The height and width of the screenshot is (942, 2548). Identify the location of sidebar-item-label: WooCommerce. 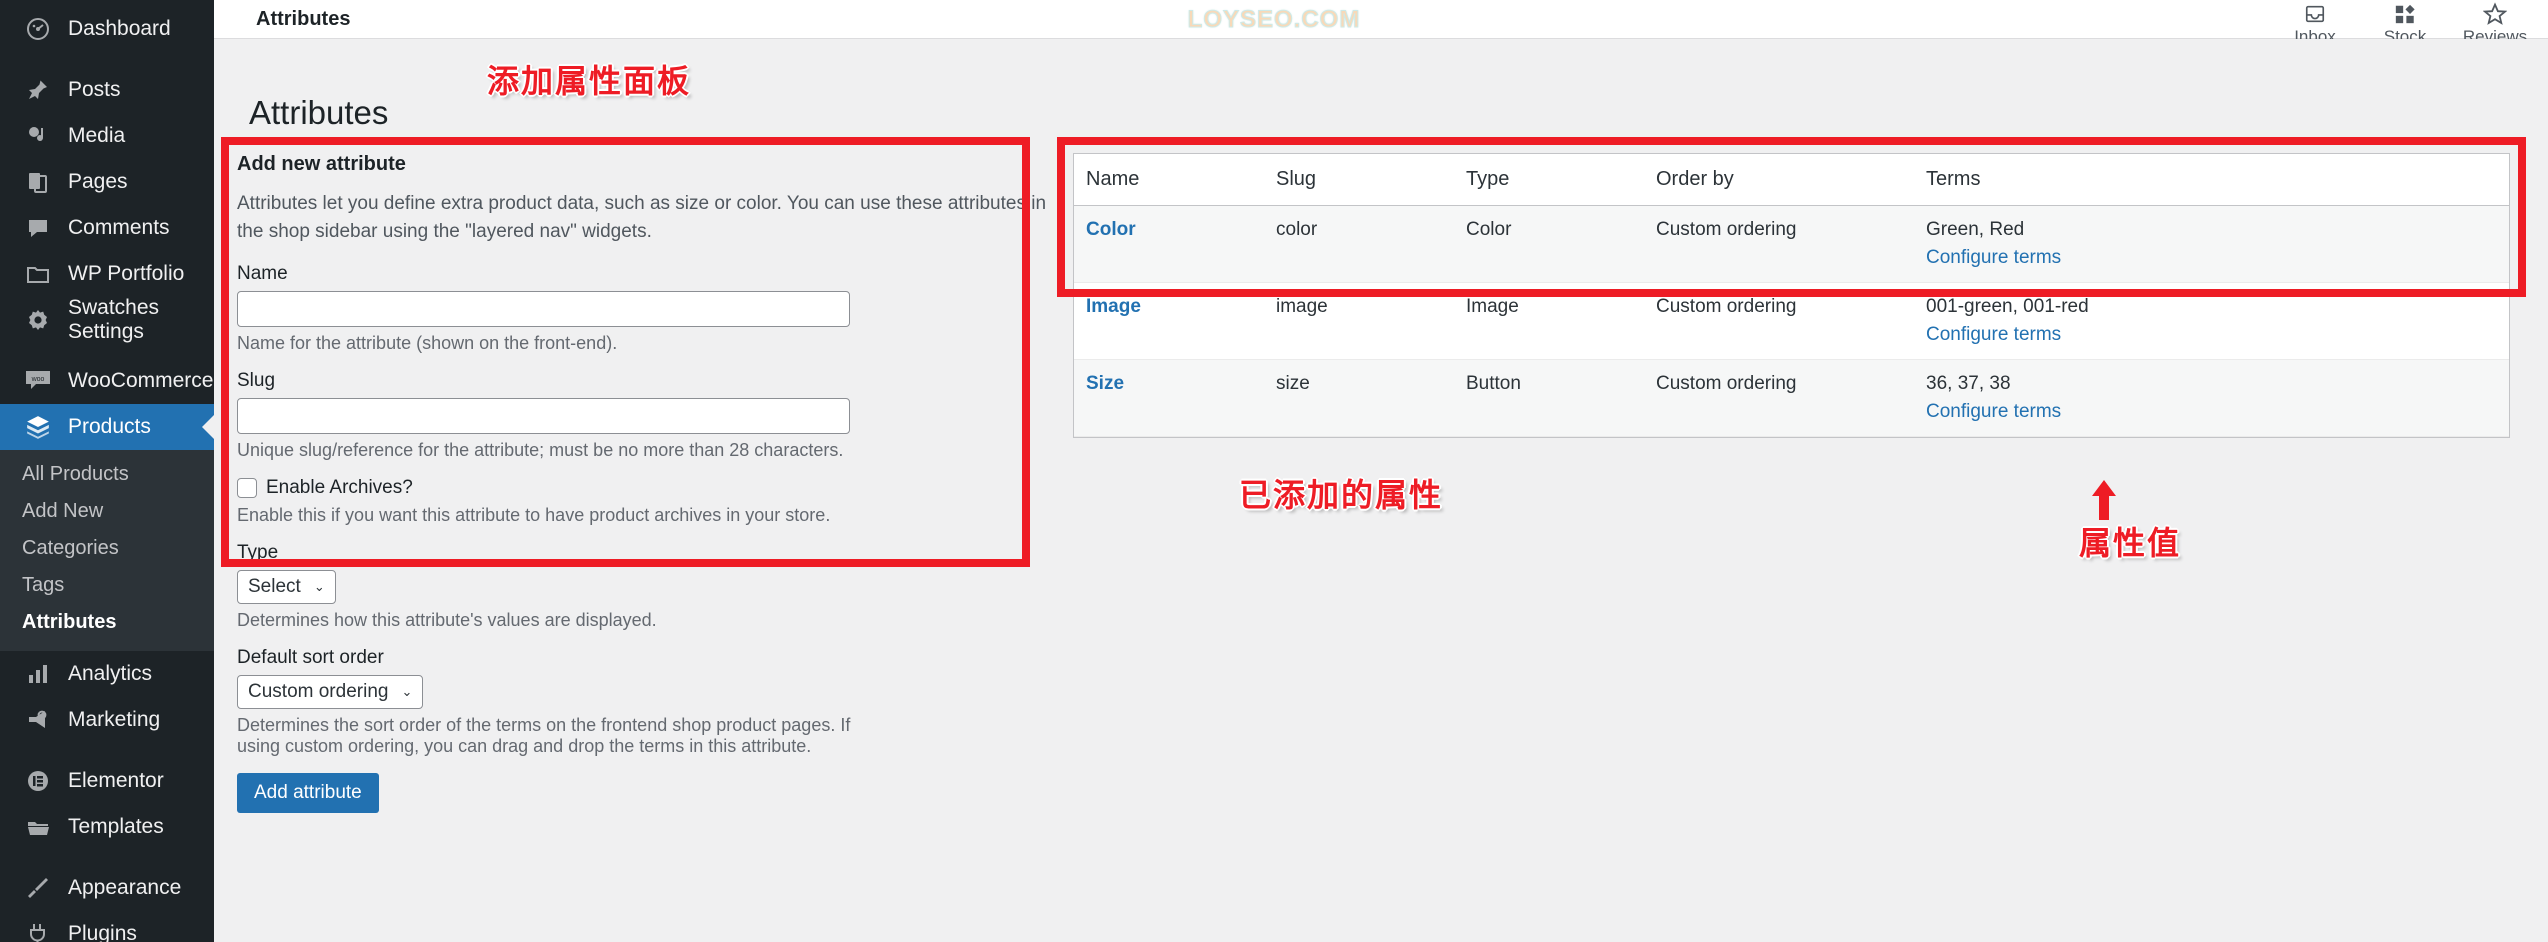
(141, 380).